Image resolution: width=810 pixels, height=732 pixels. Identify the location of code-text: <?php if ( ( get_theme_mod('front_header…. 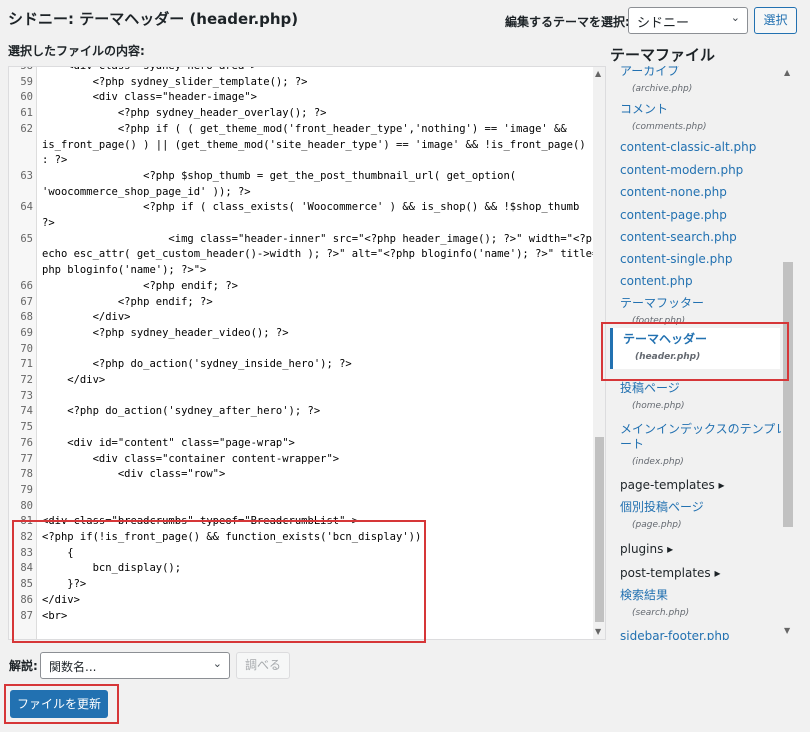
(304, 128).